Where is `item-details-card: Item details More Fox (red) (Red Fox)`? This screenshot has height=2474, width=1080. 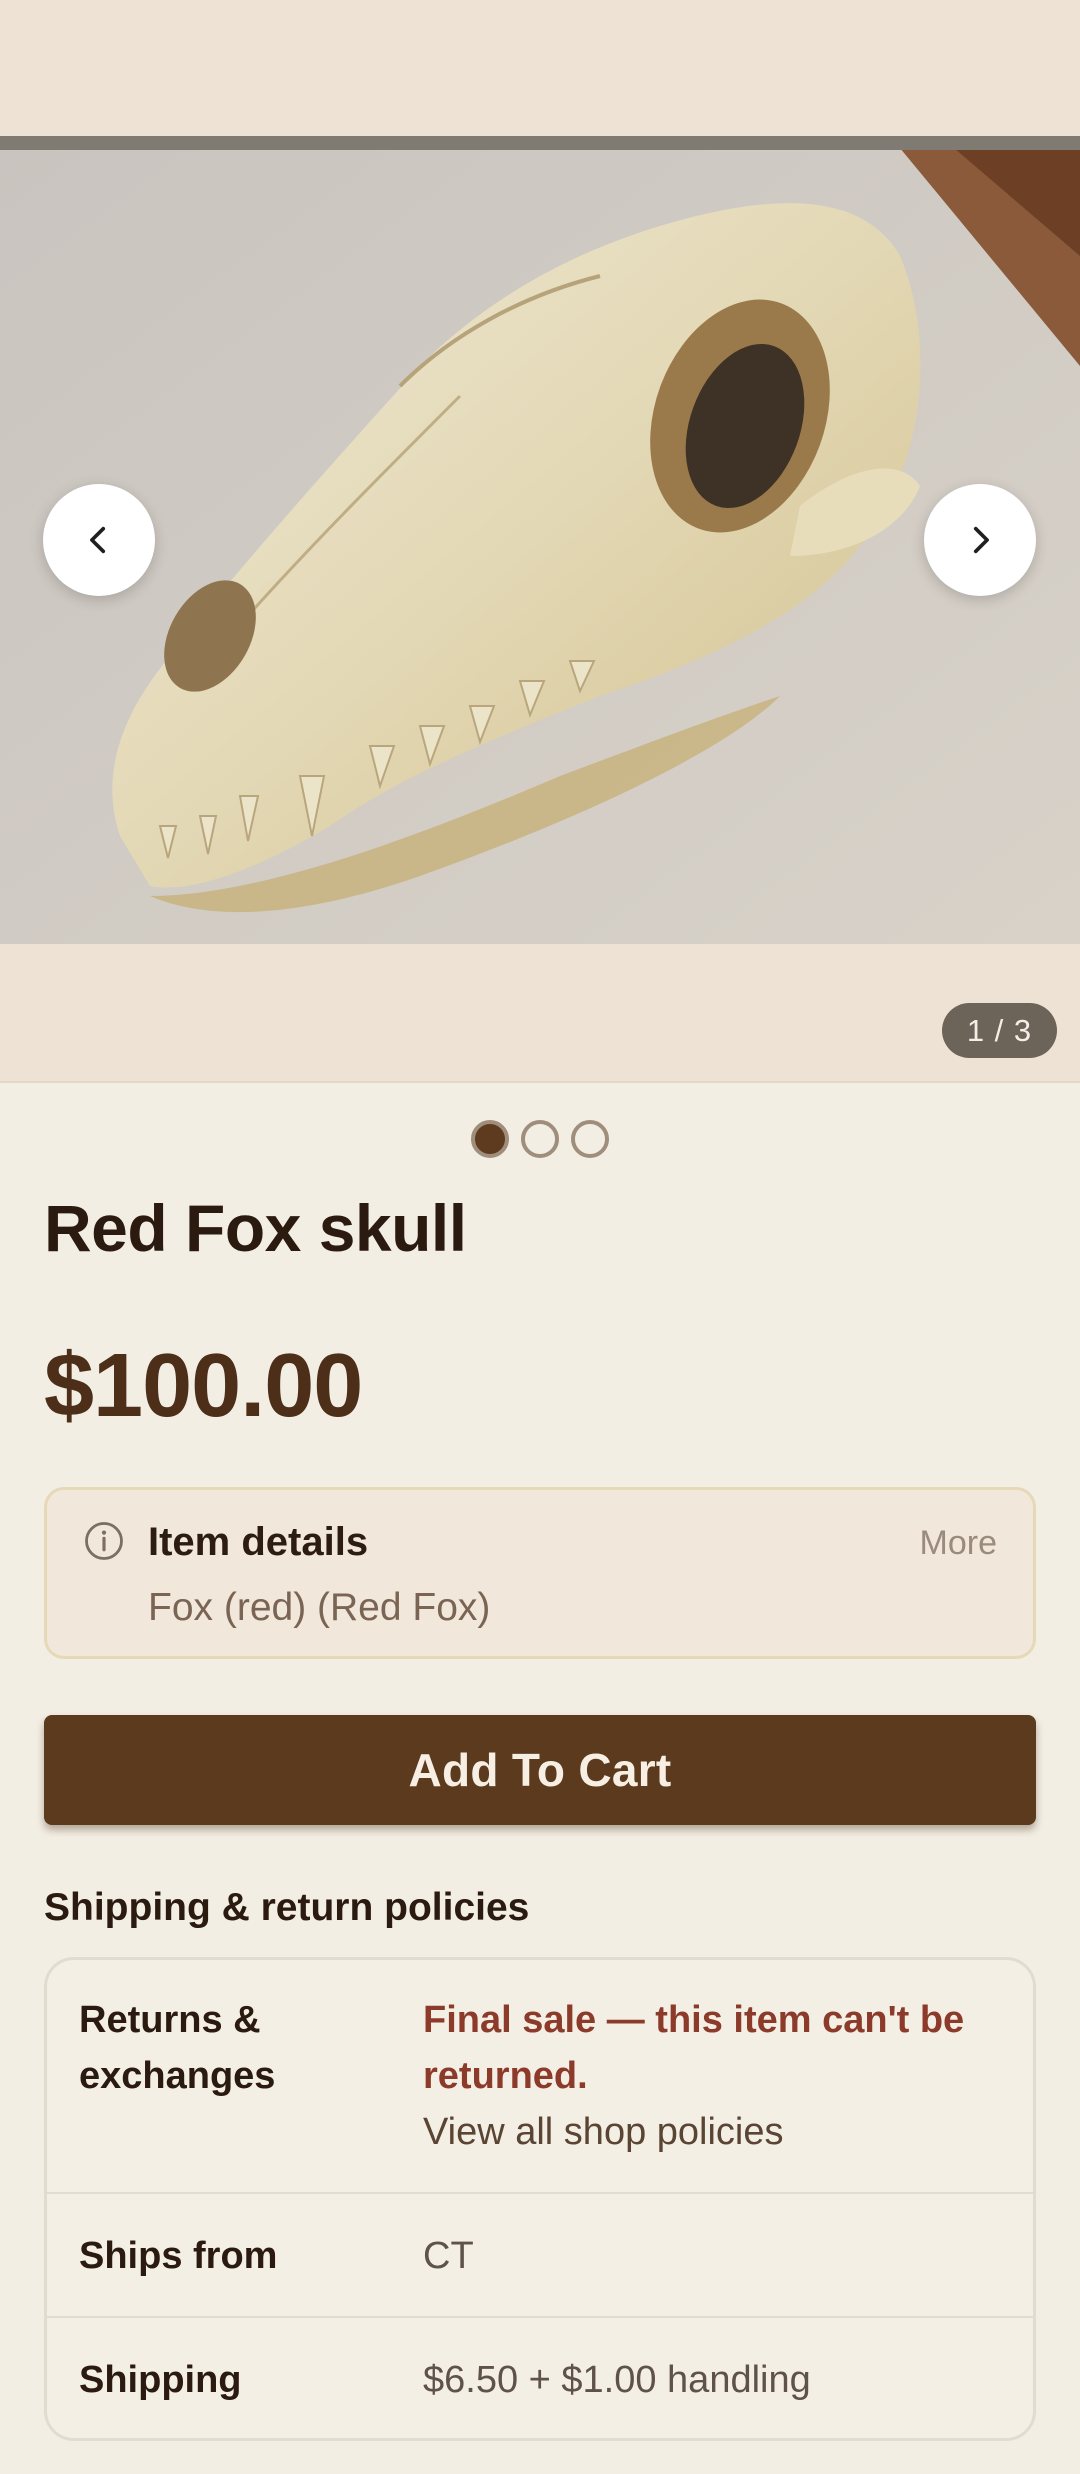 item-details-card: Item details More Fox (red) (Red Fox) is located at coordinates (540, 1573).